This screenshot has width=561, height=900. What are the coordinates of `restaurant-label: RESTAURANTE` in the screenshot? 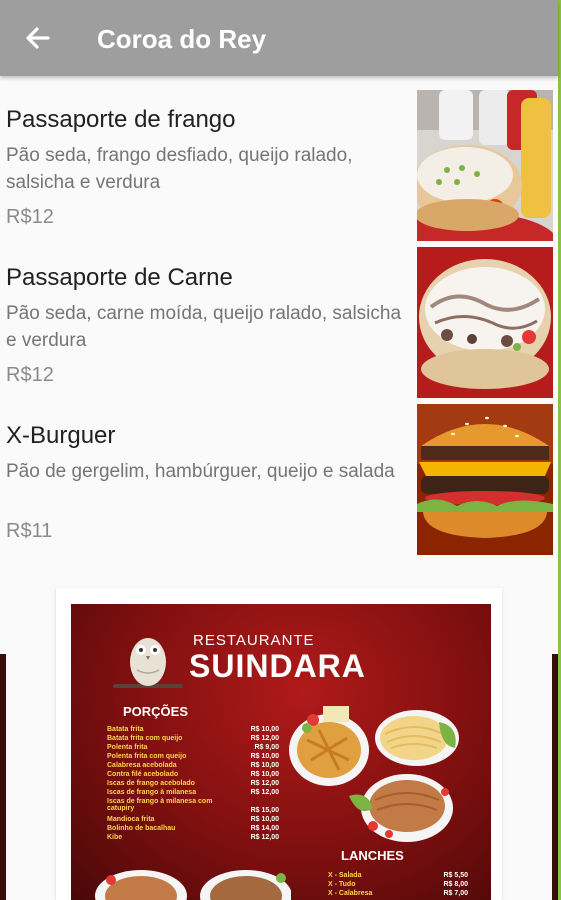 It's located at (254, 640).